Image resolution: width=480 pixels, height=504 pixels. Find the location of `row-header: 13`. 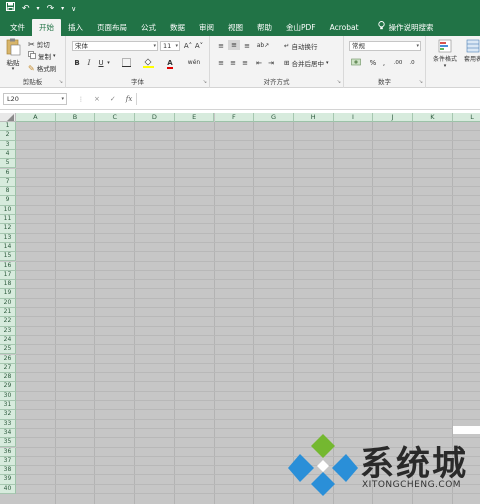

row-header: 13 is located at coordinates (8, 238).